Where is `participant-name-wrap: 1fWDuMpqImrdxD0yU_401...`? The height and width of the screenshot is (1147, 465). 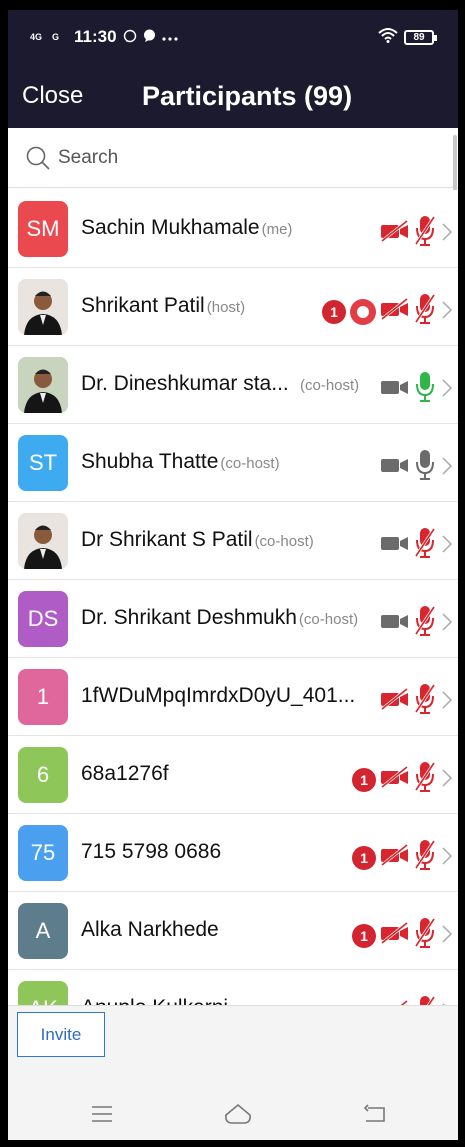
participant-name-wrap: 1fWDuMpqImrdxD0yU_401... is located at coordinates (218, 696).